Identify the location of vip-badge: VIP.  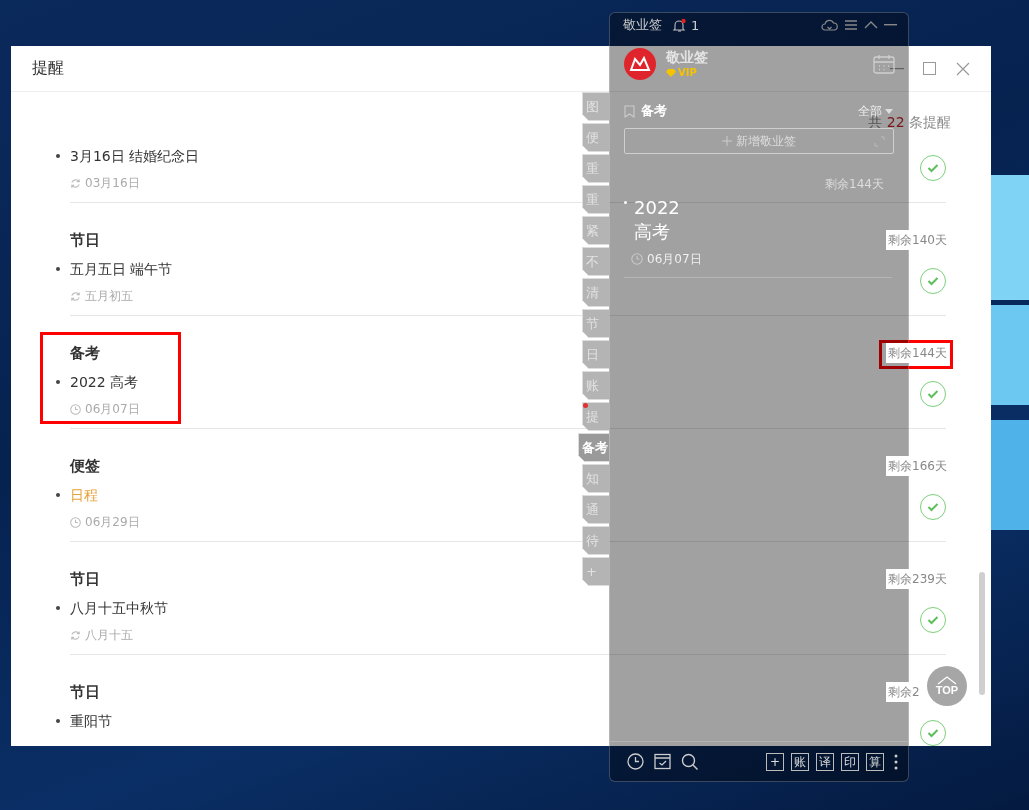
(687, 73).